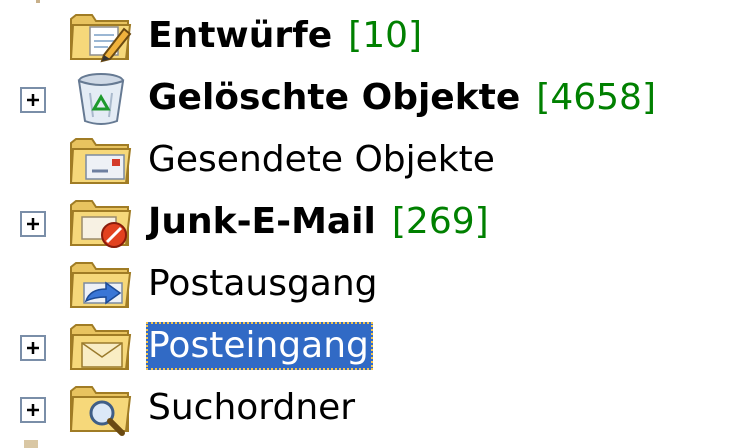 This screenshot has width=750, height=448. Describe the element at coordinates (375, 408) in the screenshot. I see `folder-row-search-folders: Suchordner` at that location.